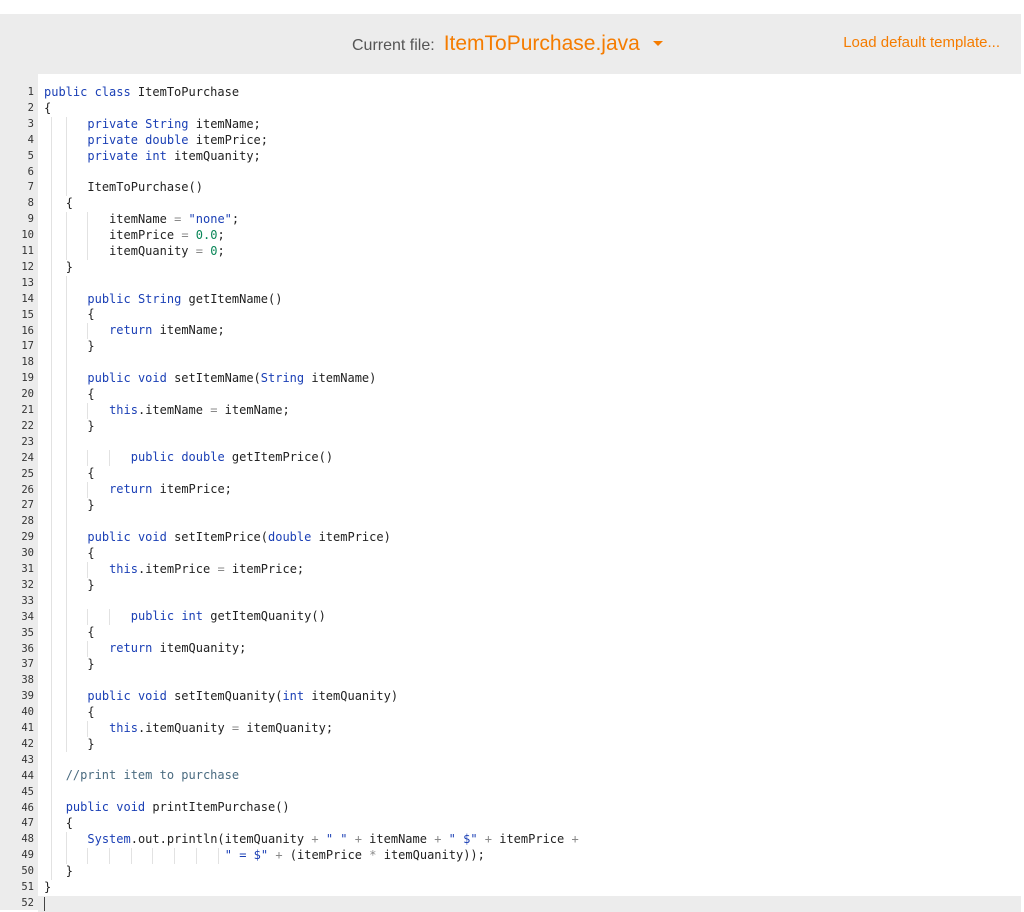  Describe the element at coordinates (27, 648) in the screenshot. I see `line-number: 36` at that location.